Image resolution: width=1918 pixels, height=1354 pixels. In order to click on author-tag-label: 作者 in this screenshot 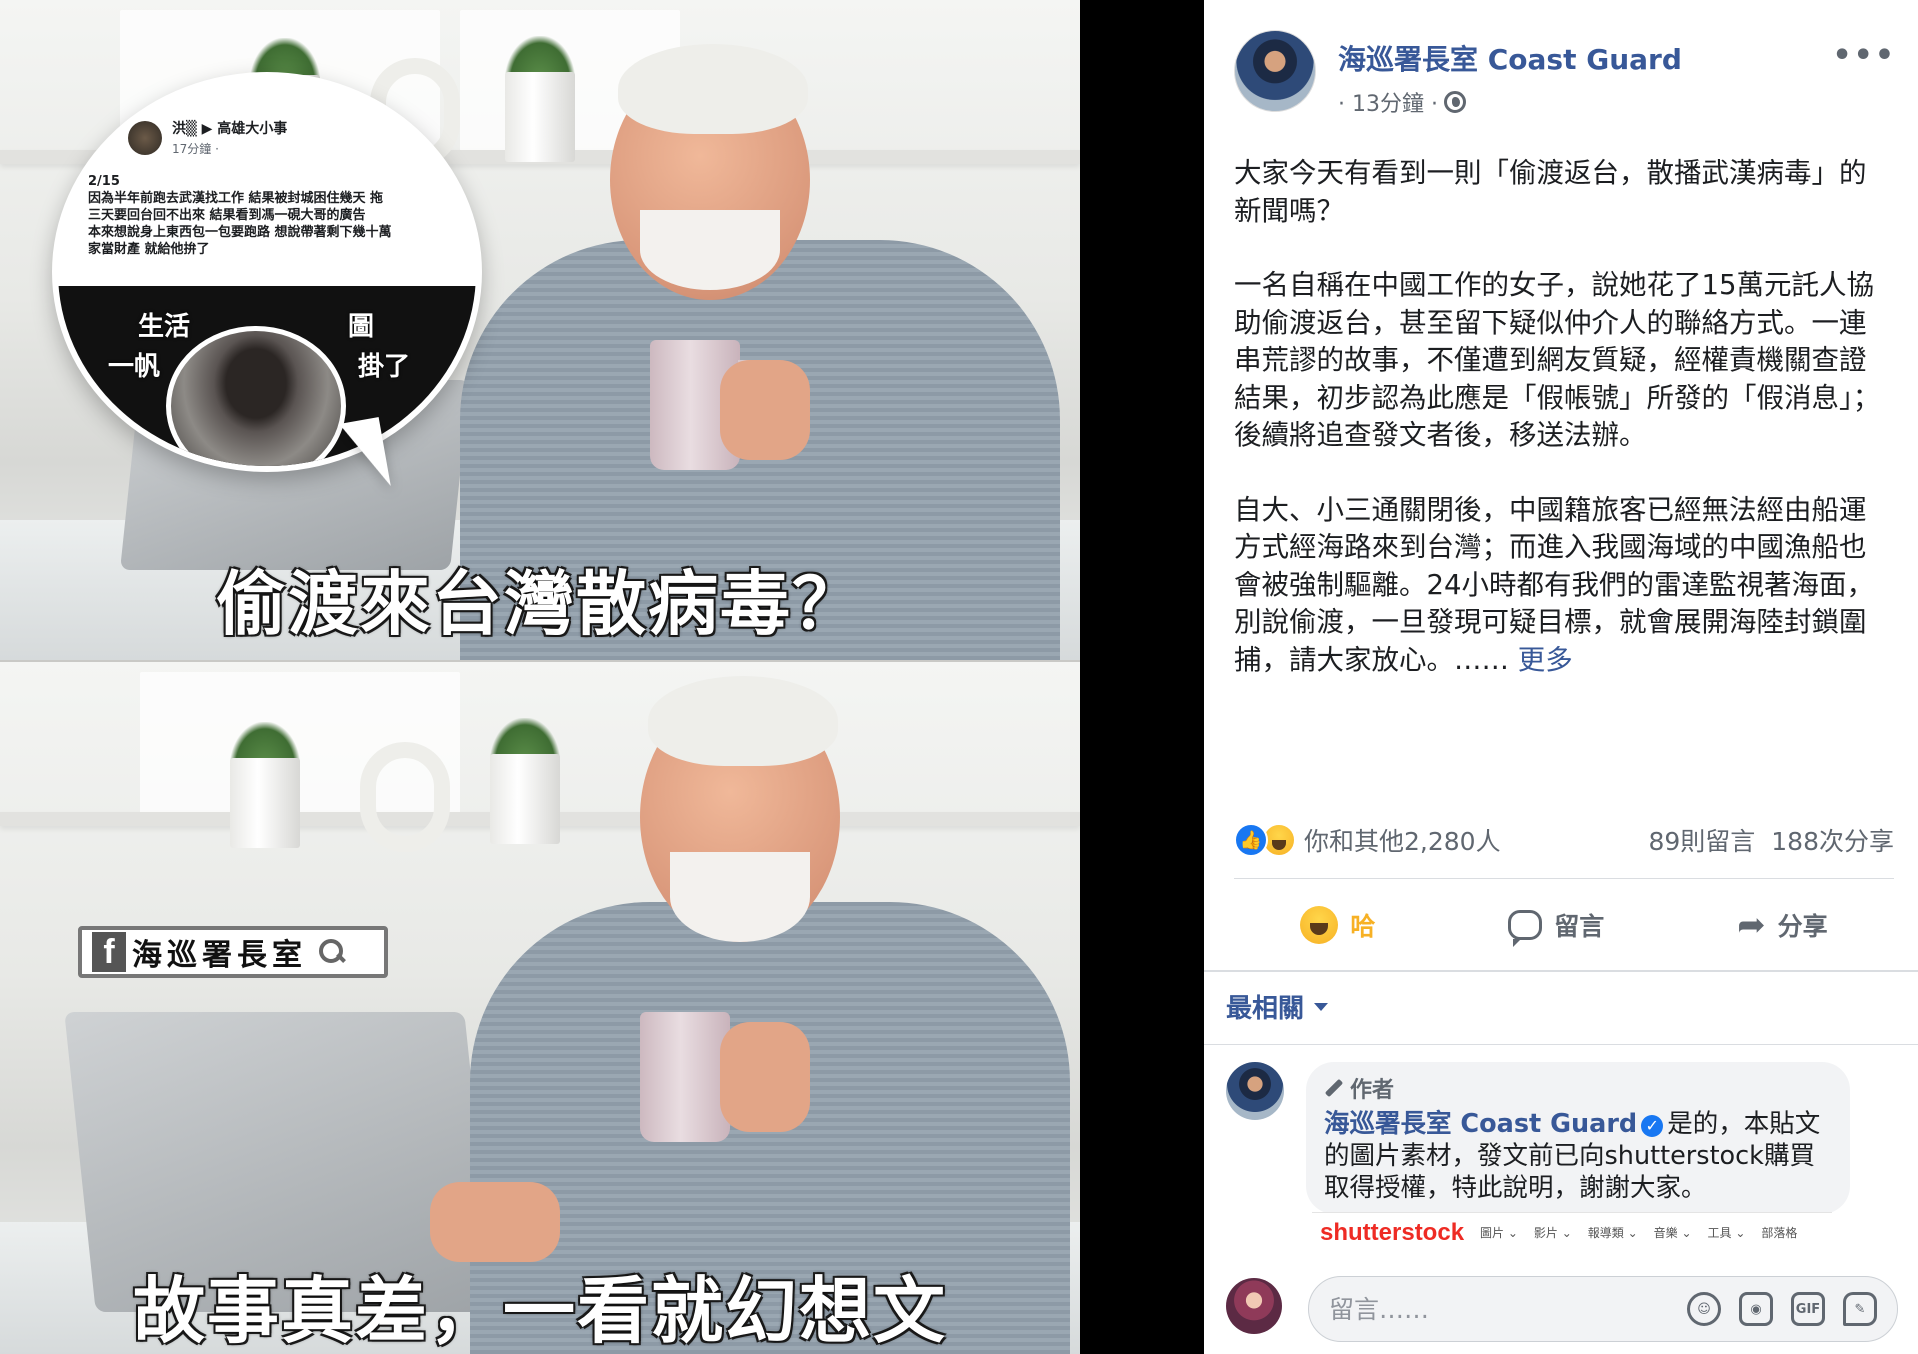, I will do `click(1372, 1090)`.